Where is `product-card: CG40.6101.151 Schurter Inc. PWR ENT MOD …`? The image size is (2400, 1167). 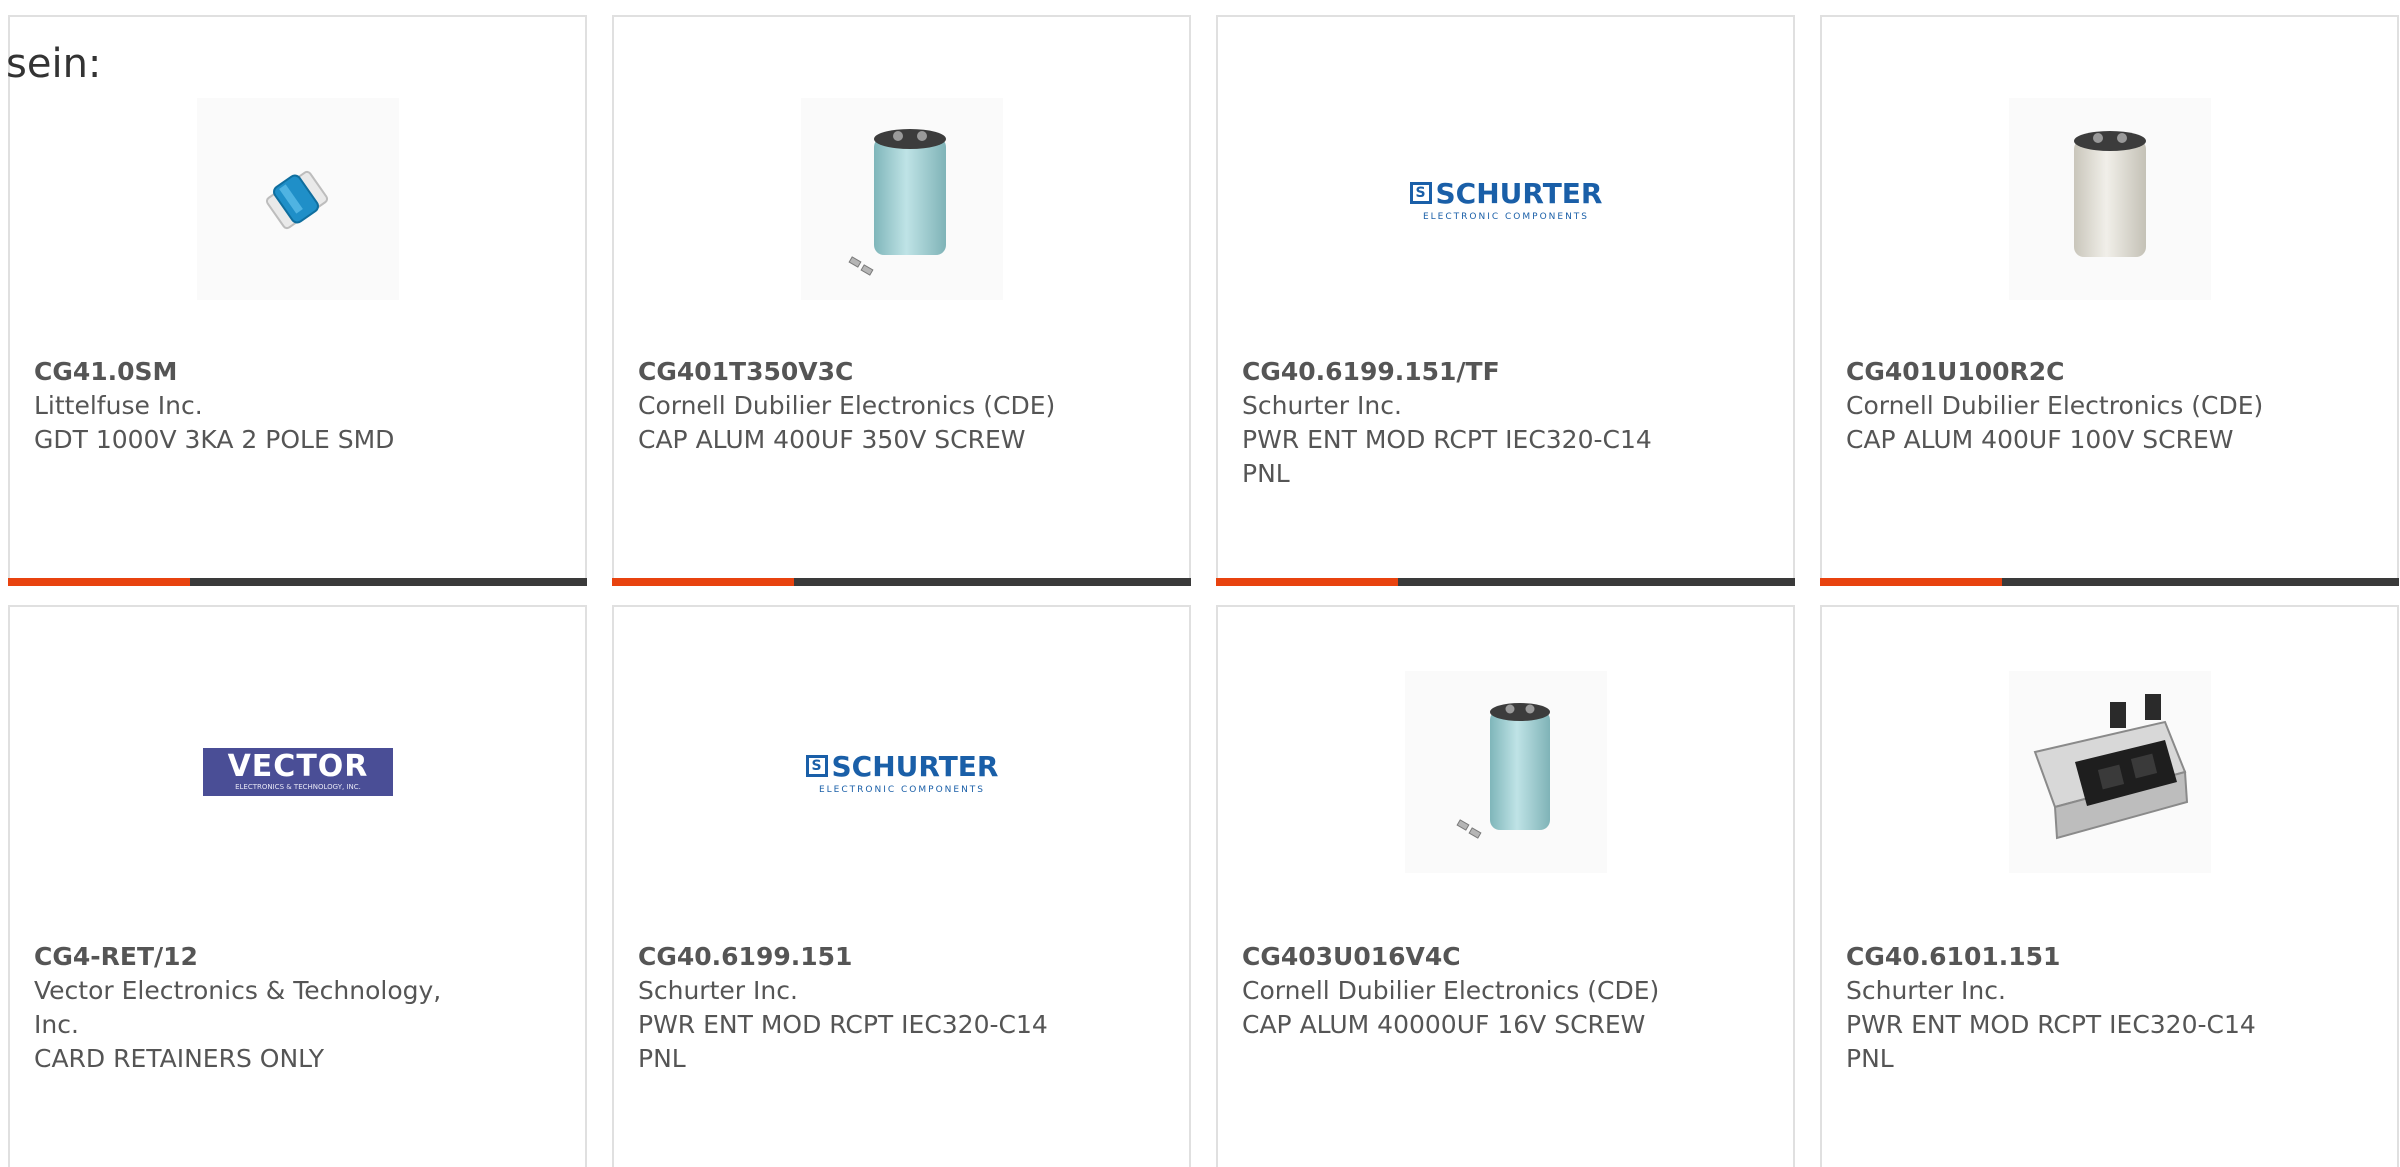 product-card: CG40.6101.151 Schurter Inc. PWR ENT MOD … is located at coordinates (2109, 886).